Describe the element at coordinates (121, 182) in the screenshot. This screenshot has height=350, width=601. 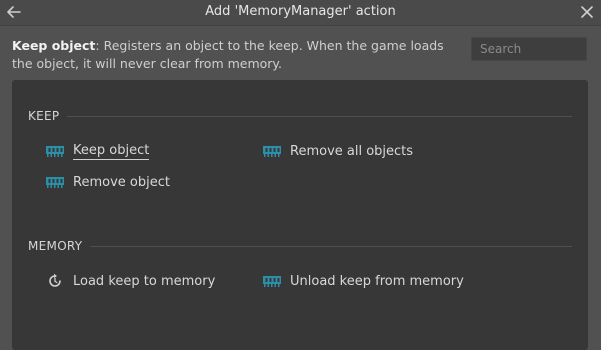
I see `action-label: Remove object` at that location.